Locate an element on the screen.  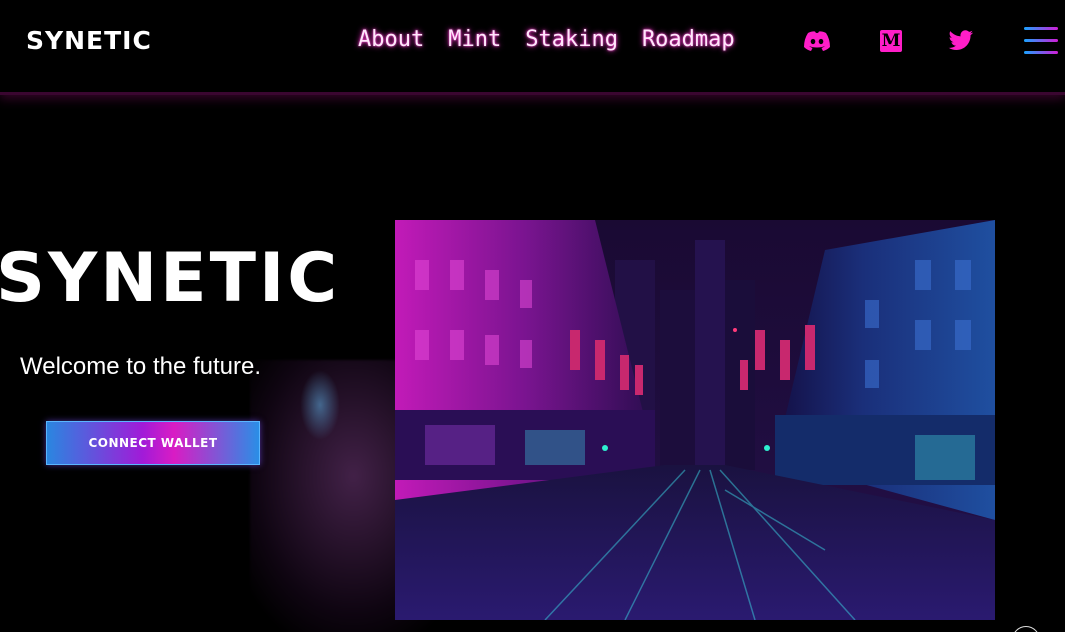
discord-icon is located at coordinates (817, 41).